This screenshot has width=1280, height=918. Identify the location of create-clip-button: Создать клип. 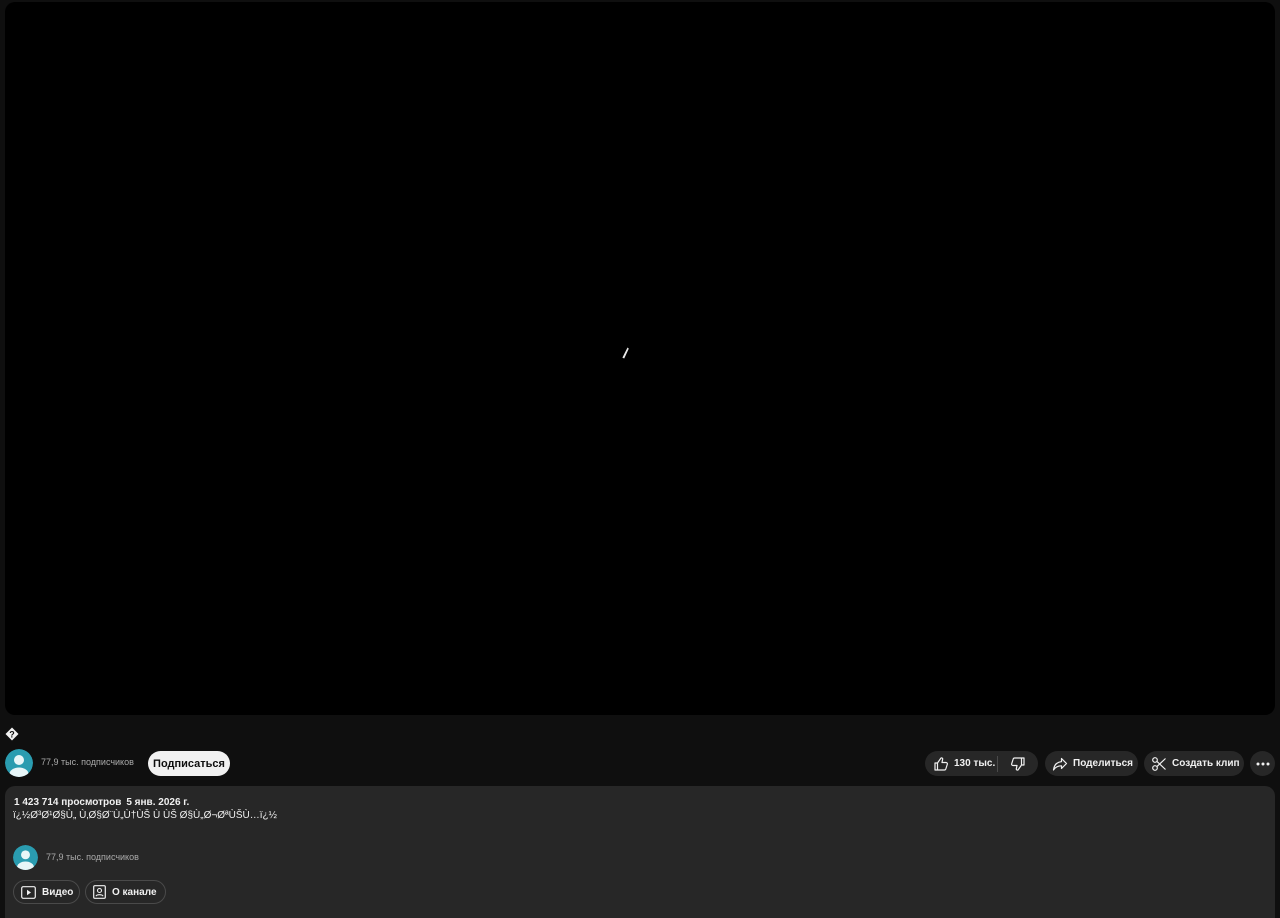
(1194, 763).